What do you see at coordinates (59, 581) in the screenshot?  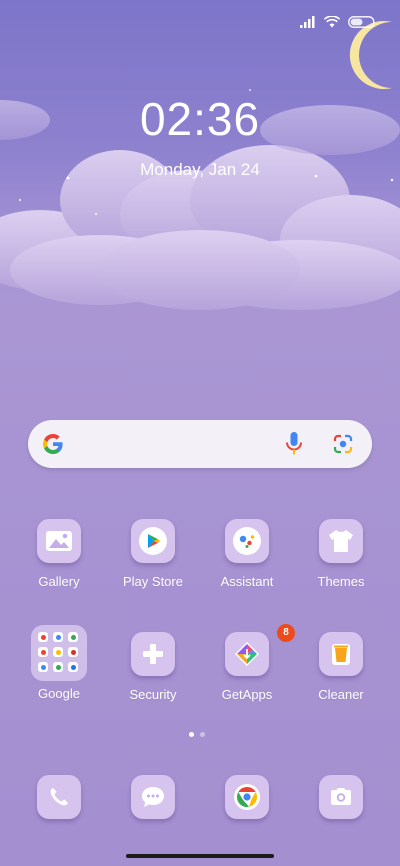 I see `app-label: Gallery` at bounding box center [59, 581].